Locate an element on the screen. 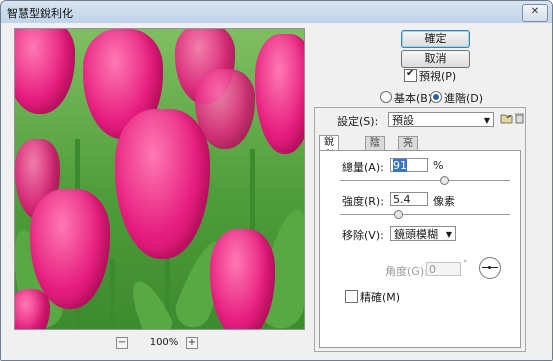 The width and height of the screenshot is (553, 361). amount-slider-thumb is located at coordinates (444, 180).